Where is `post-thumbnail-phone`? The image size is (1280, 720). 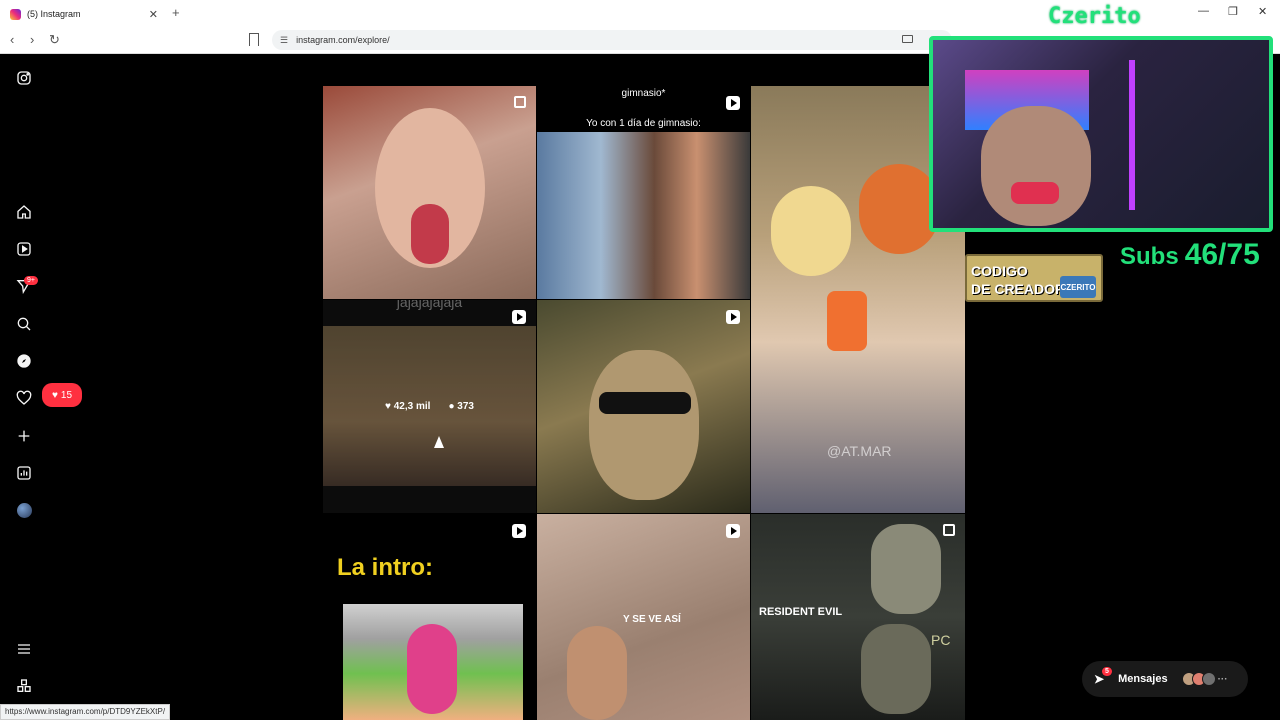 post-thumbnail-phone is located at coordinates (847, 321).